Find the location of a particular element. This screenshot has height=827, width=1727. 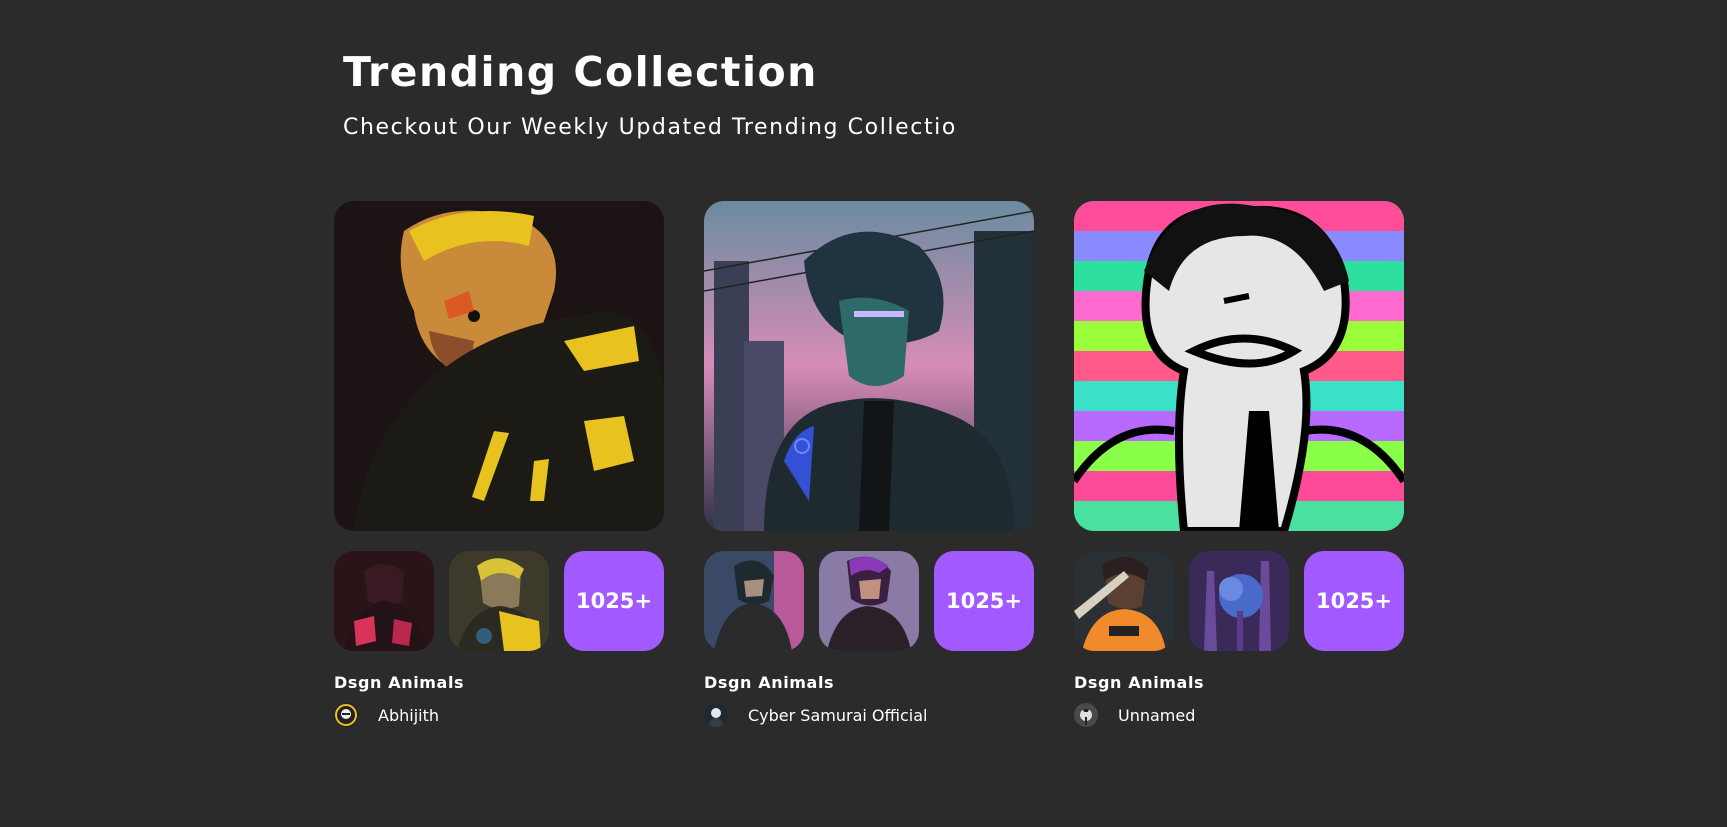

collection-card: 1025+ Dsgn Animals Abhijith is located at coordinates (499, 466).